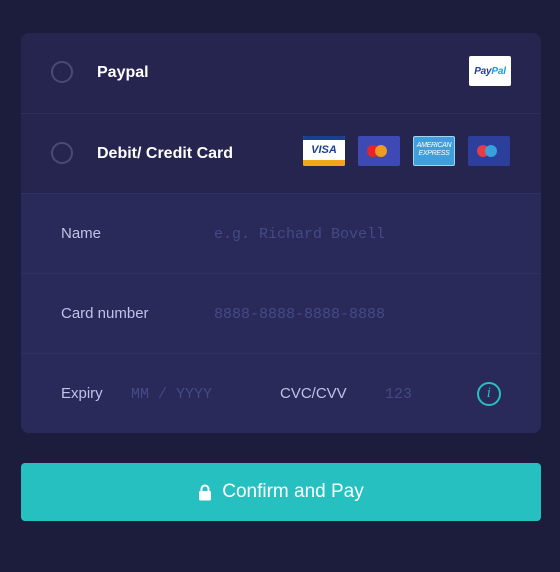 The width and height of the screenshot is (560, 572). I want to click on confirm-and-pay-label: Confirm and Pay, so click(293, 491).